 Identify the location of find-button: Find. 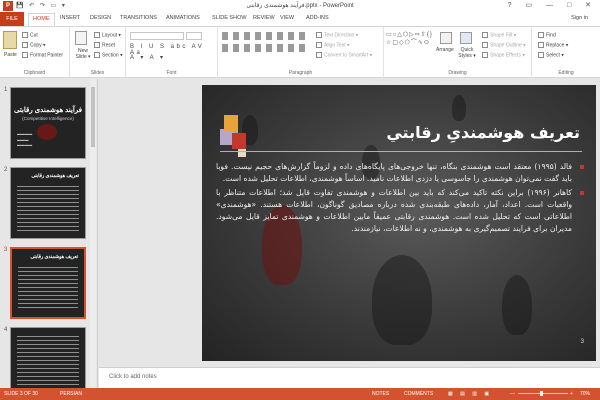
(547, 35).